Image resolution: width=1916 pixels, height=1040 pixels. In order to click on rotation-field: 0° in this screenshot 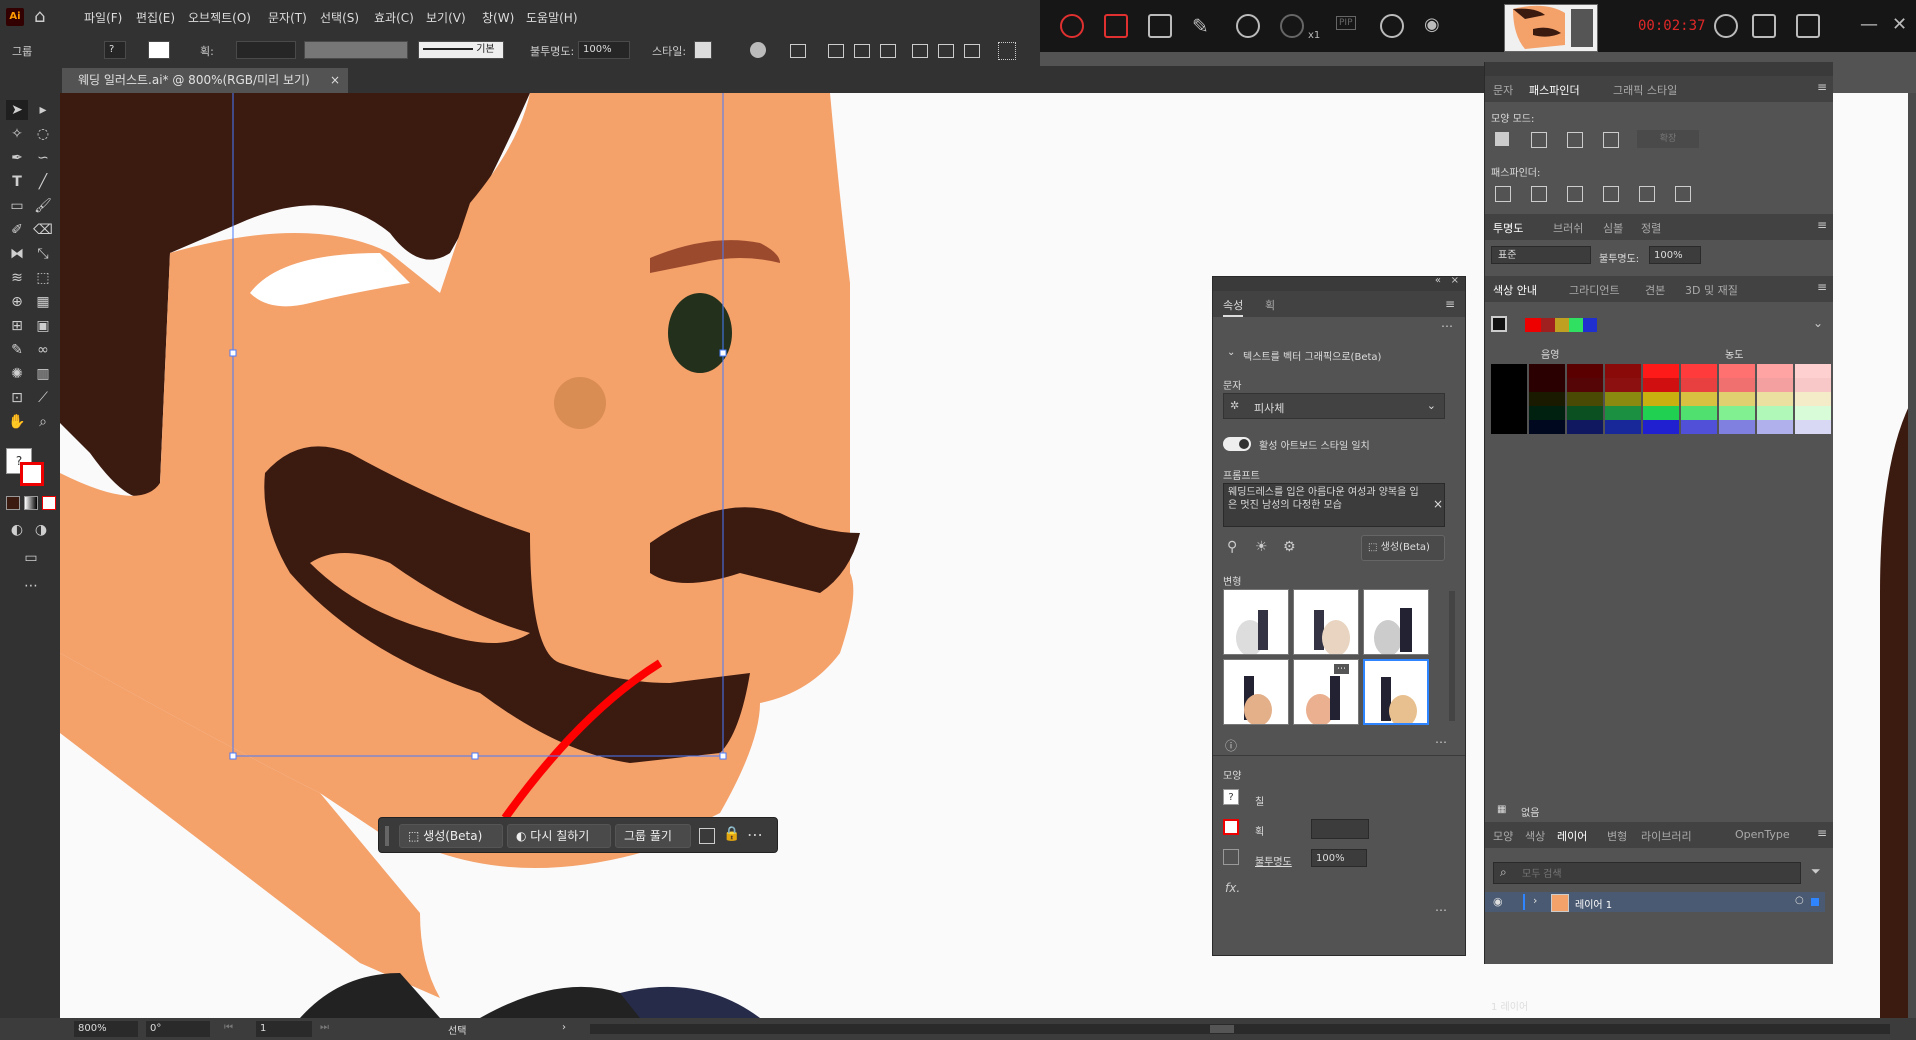, I will do `click(178, 1029)`.